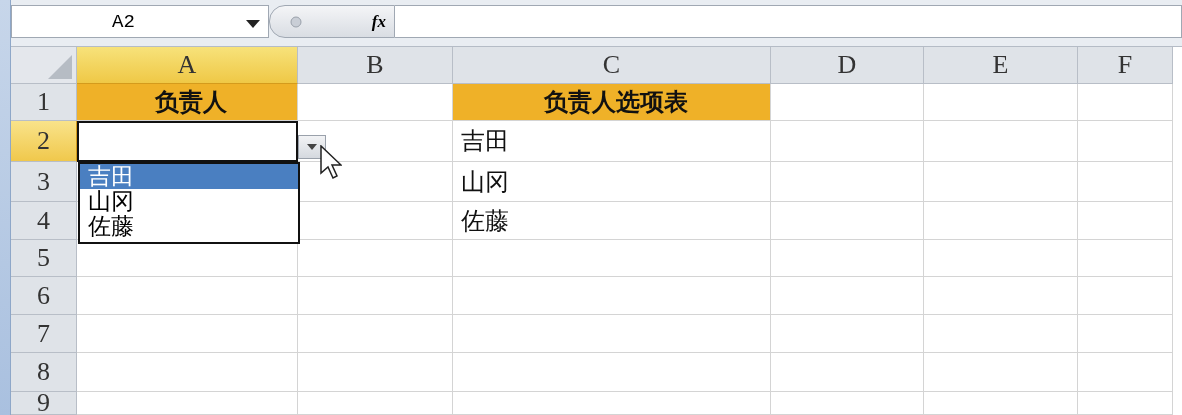 The width and height of the screenshot is (1182, 415). Describe the element at coordinates (612, 141) in the screenshot. I see `table-cell: 吉田` at that location.